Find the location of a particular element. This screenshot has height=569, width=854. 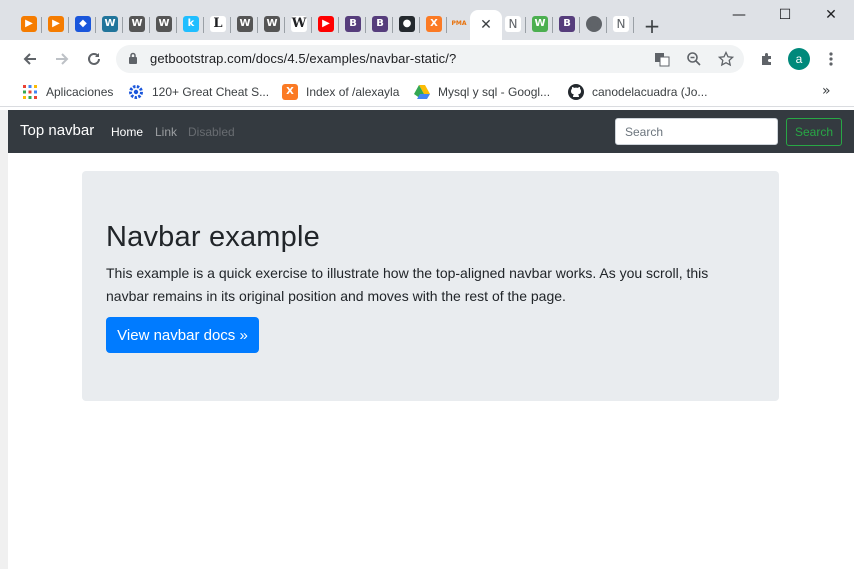

letter-n-icon: N is located at coordinates (621, 24).